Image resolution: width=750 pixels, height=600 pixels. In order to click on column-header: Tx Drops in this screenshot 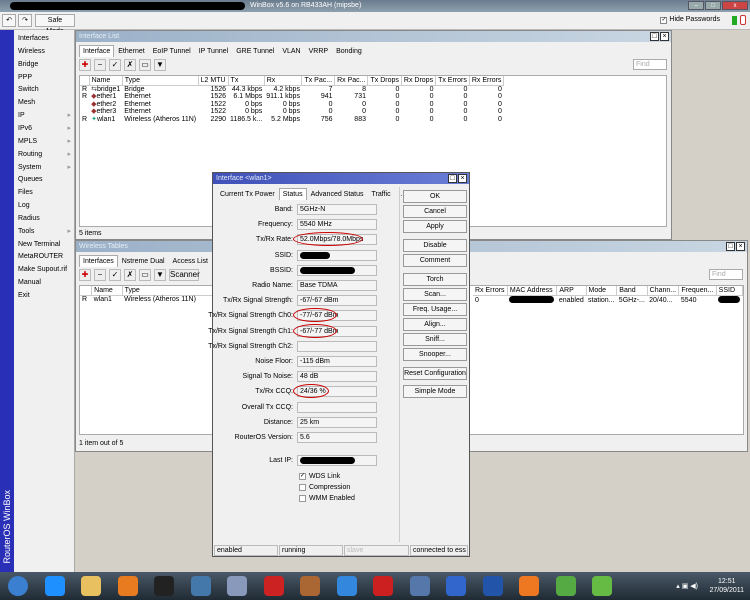, I will do `click(384, 81)`.